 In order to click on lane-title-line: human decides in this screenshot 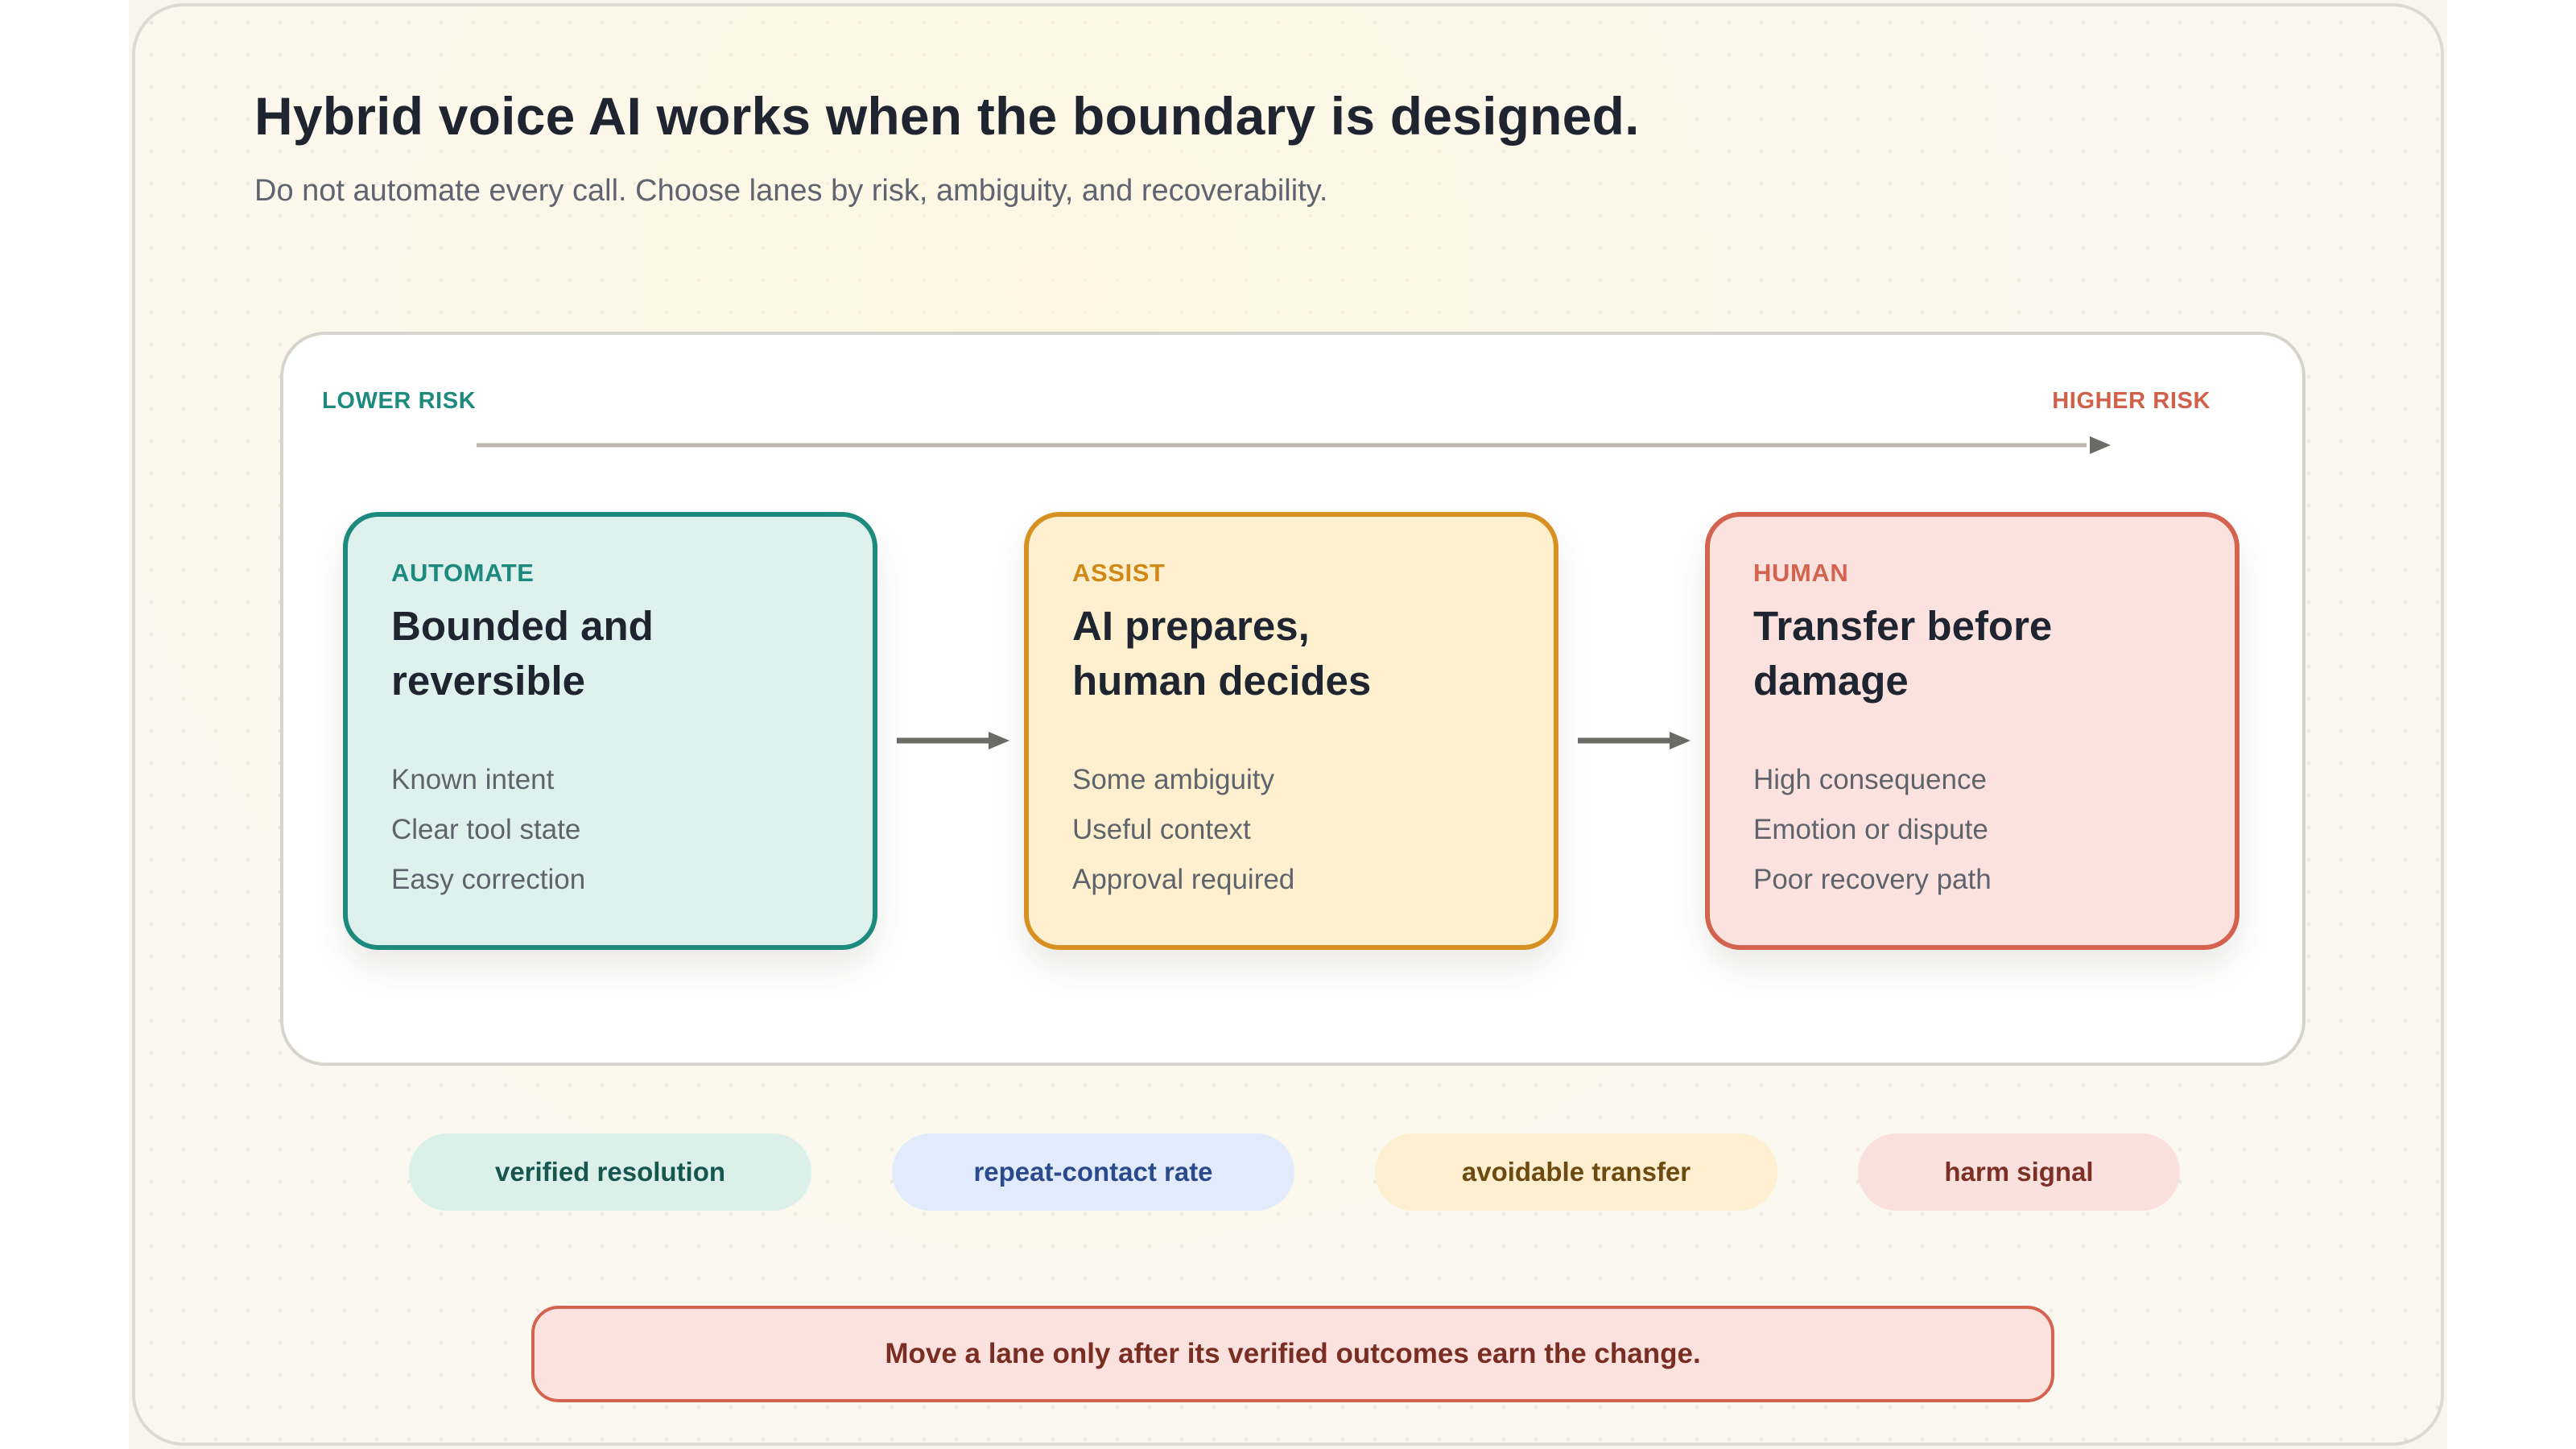, I will do `click(1222, 681)`.